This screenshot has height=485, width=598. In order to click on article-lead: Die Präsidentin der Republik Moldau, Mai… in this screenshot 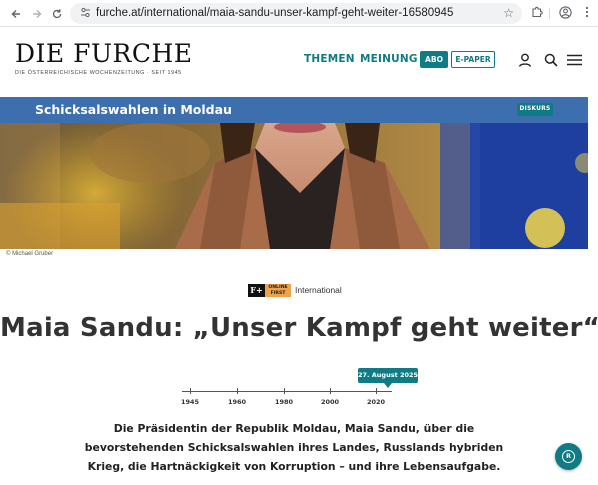, I will do `click(294, 447)`.